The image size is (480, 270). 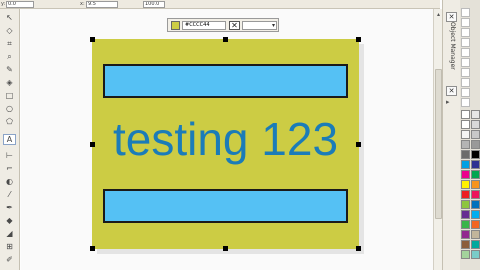 What do you see at coordinates (154, 4) in the screenshot?
I see `scale-field: 100.0` at bounding box center [154, 4].